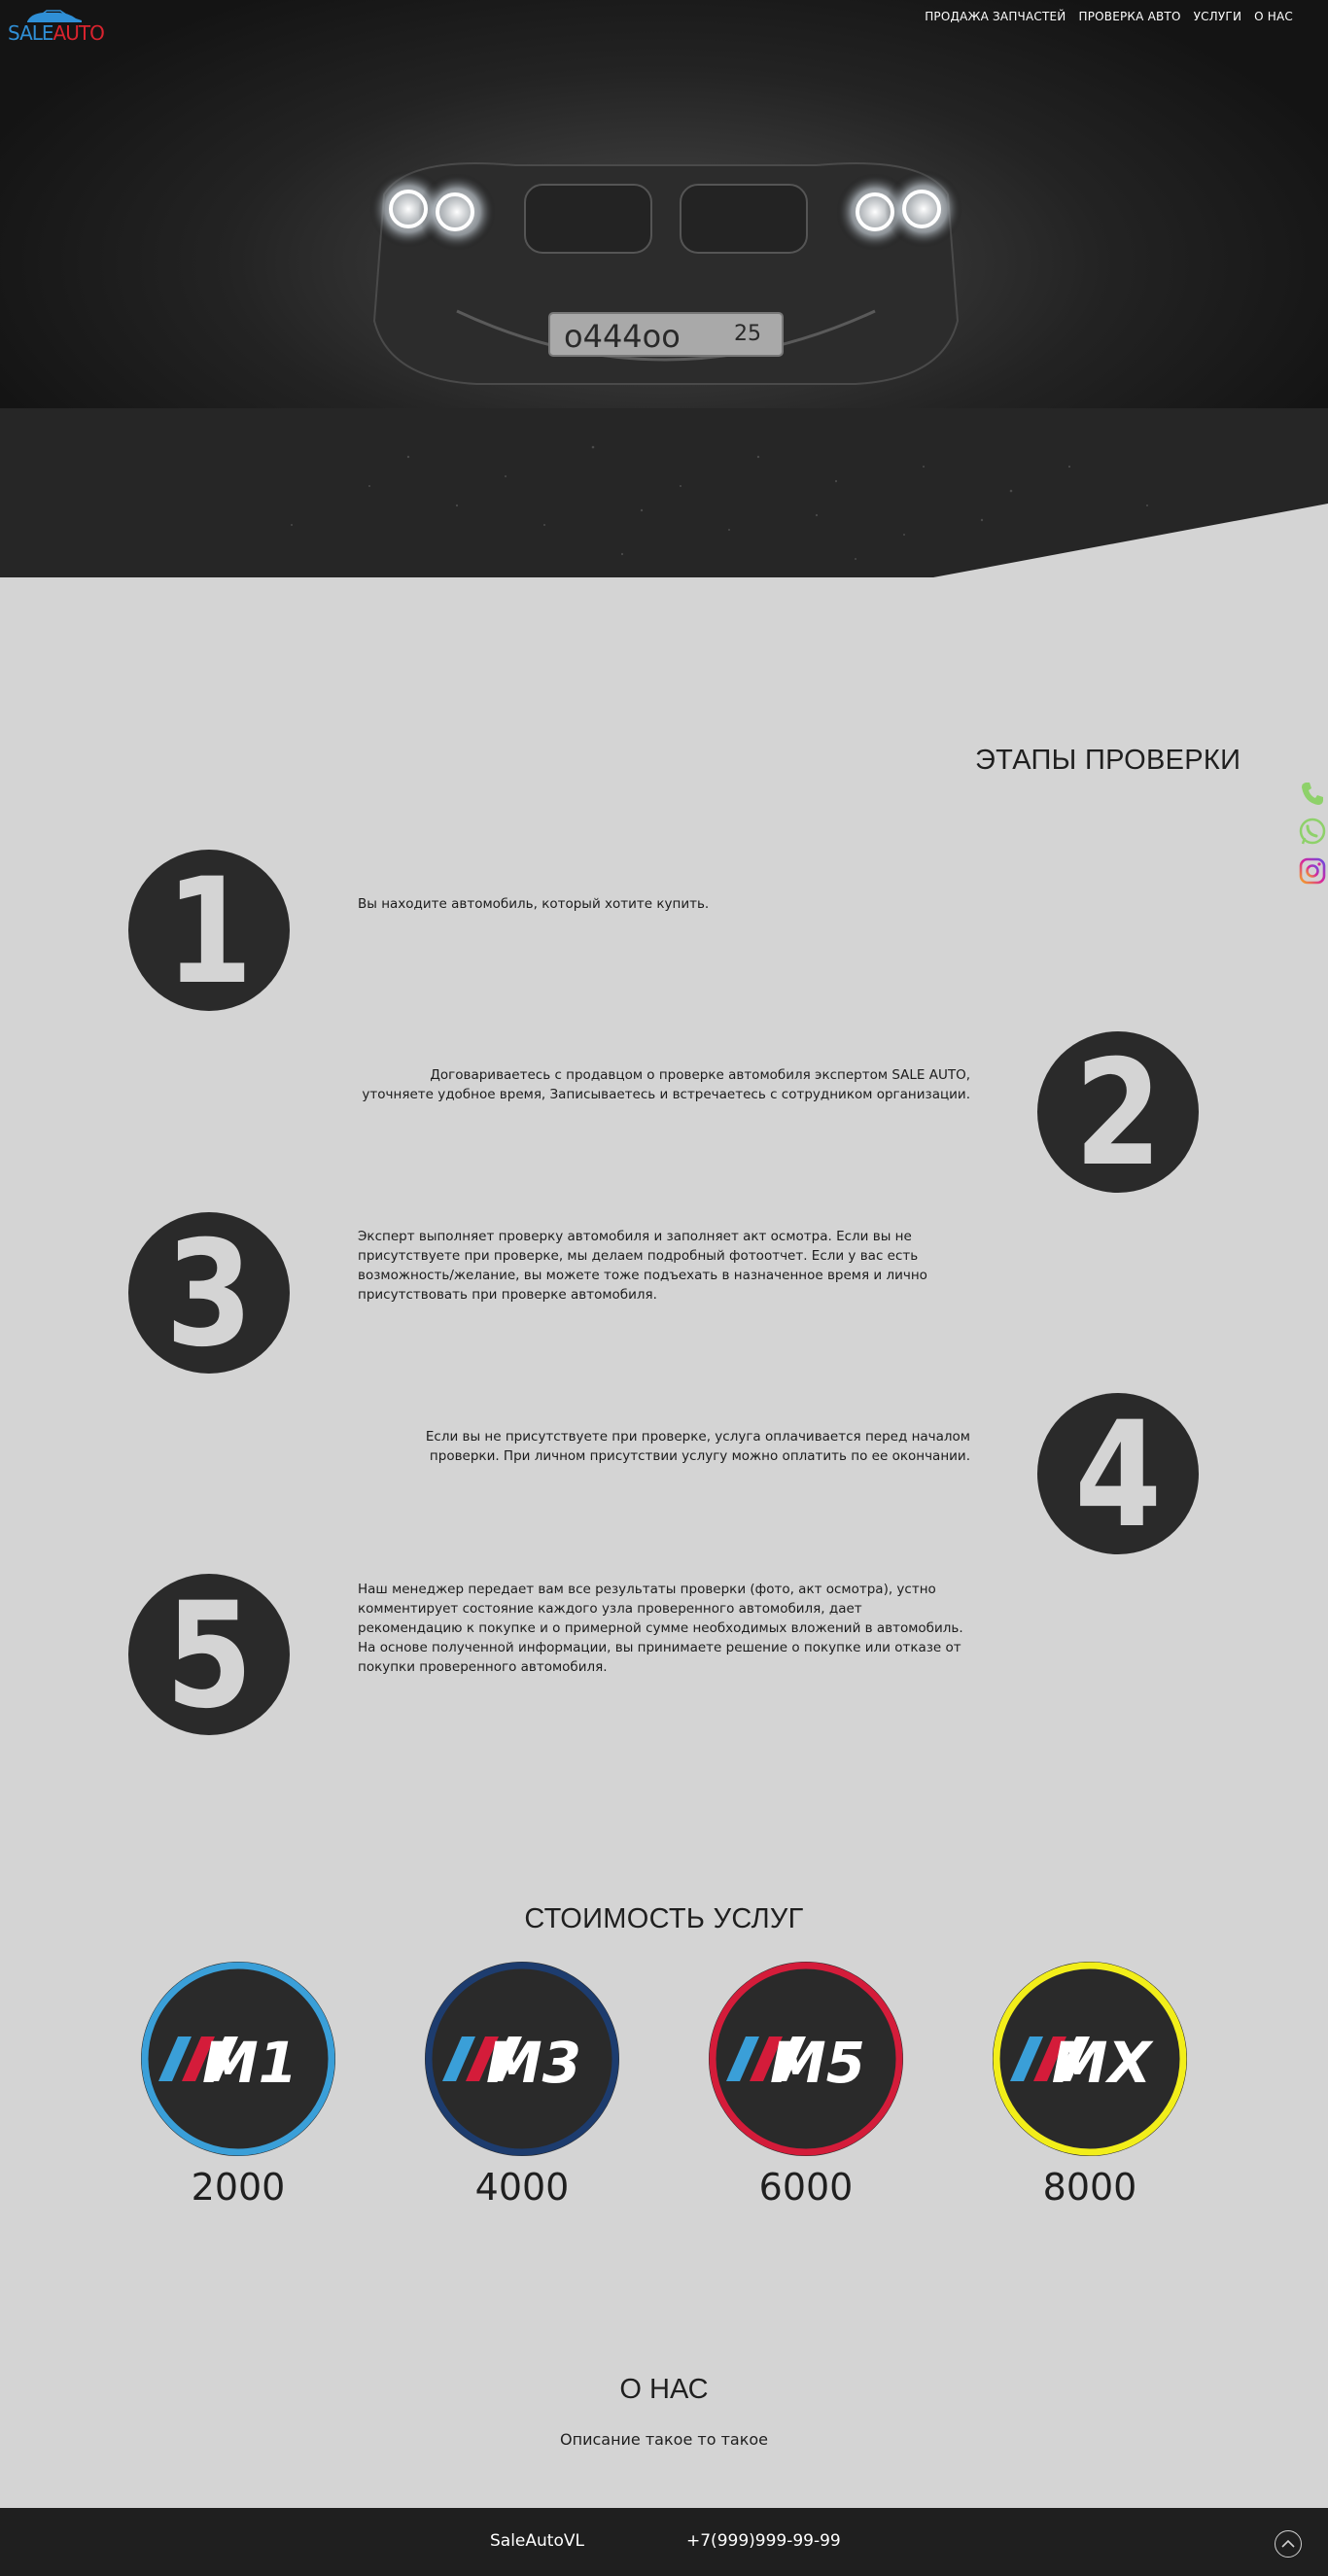  What do you see at coordinates (664, 2542) in the screenshot?
I see `footer: SaleAutoVL +7(999)999-99-99` at bounding box center [664, 2542].